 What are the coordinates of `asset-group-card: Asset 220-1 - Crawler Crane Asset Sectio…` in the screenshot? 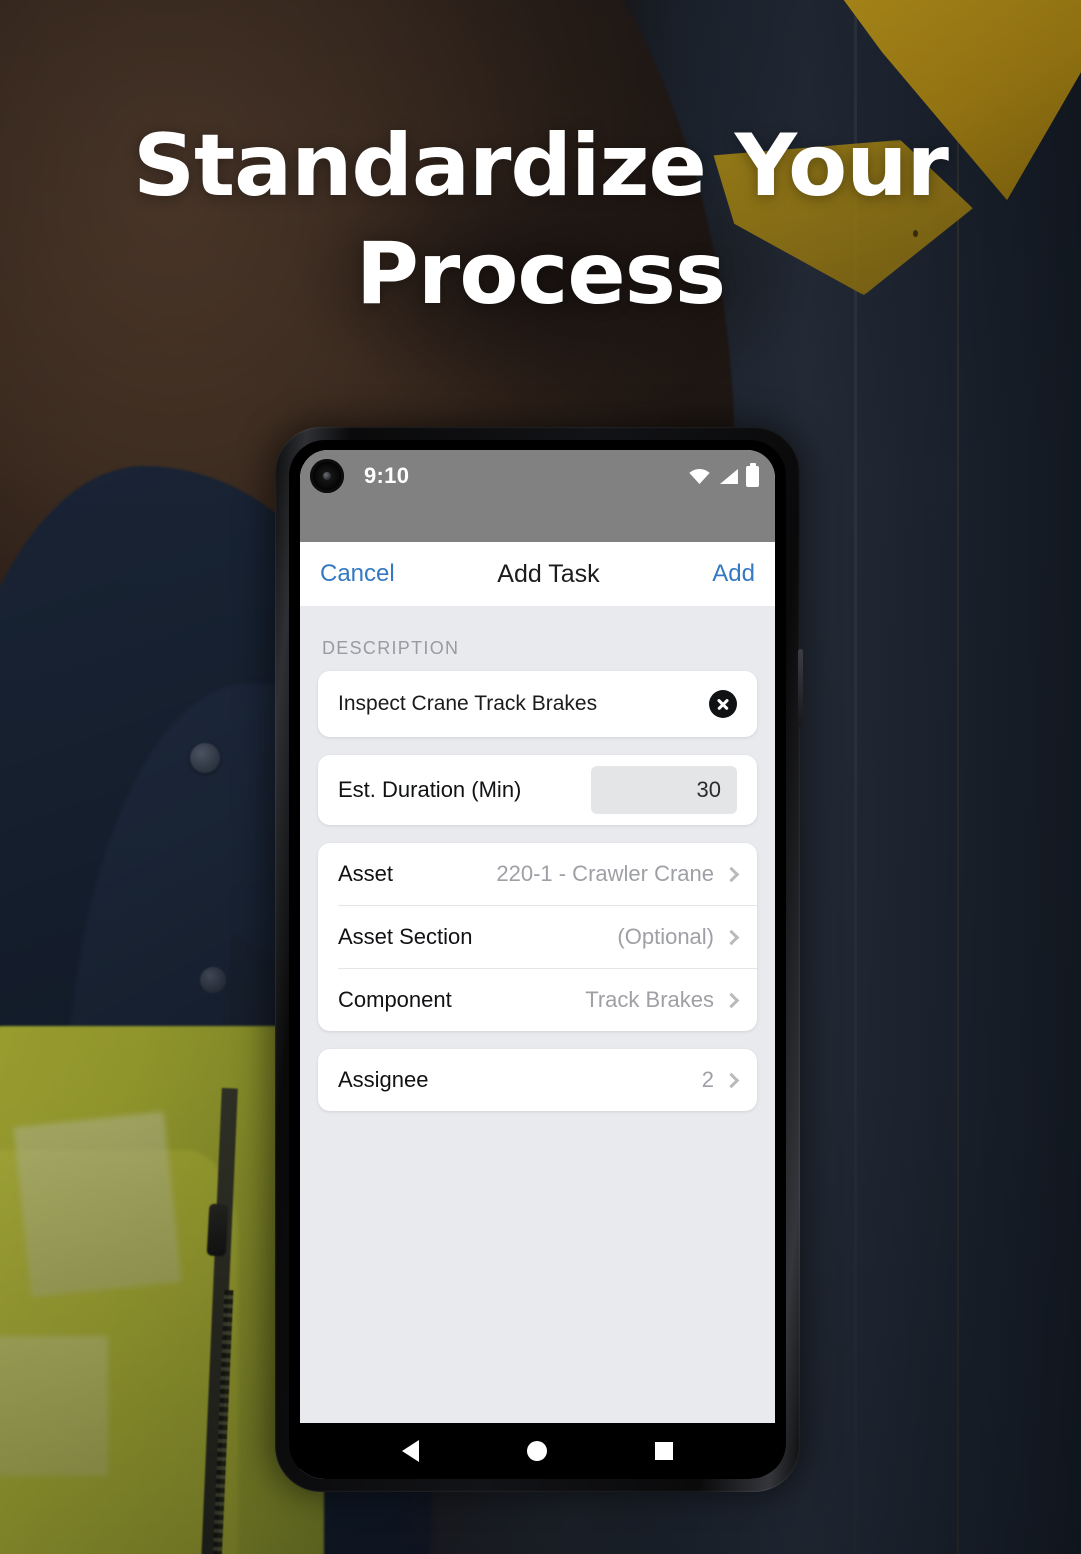 It's located at (537, 937).